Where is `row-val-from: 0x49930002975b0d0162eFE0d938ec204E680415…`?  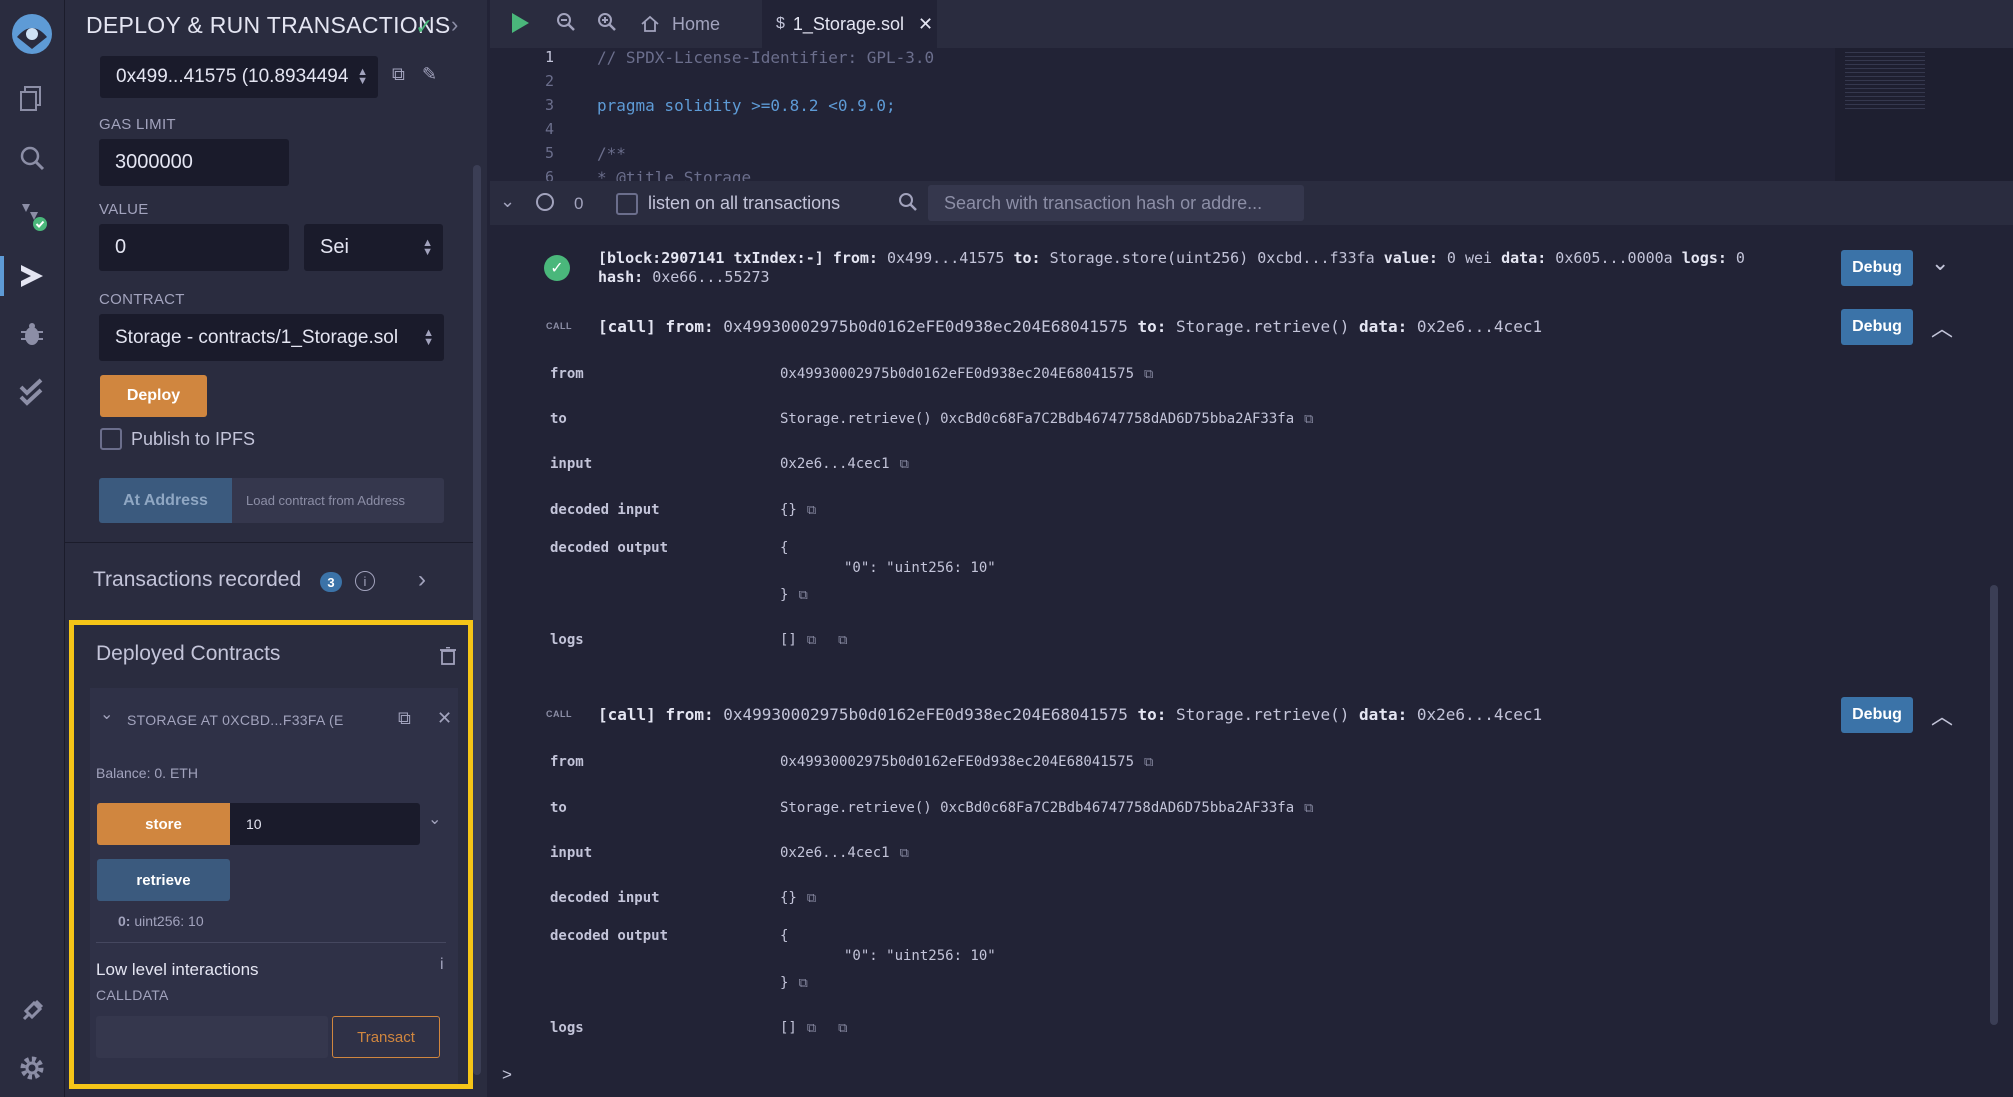 row-val-from: 0x49930002975b0d0162eFE0d938ec204E680415… is located at coordinates (966, 762).